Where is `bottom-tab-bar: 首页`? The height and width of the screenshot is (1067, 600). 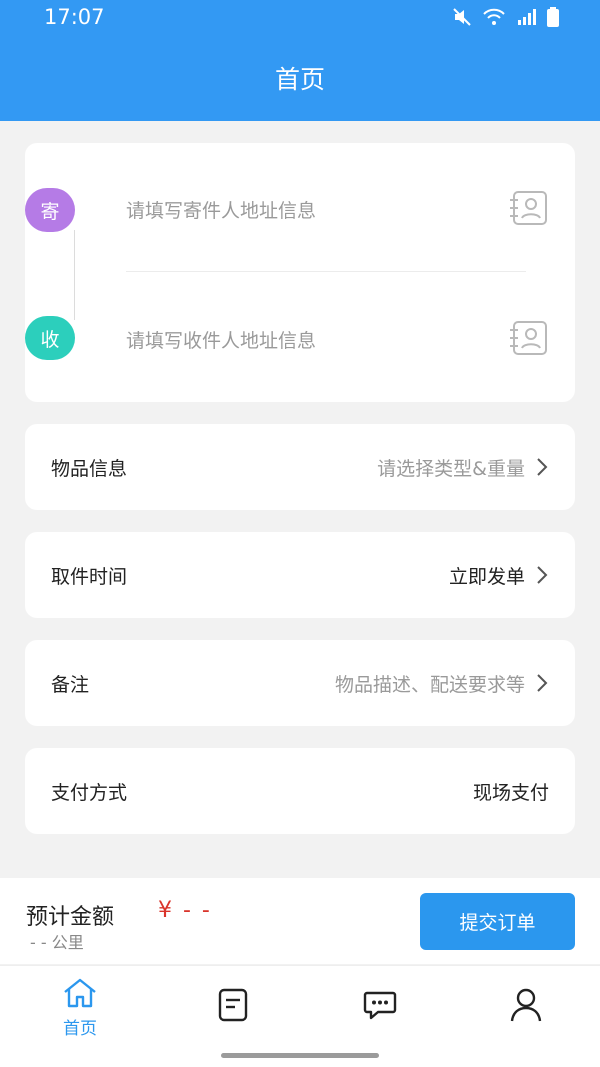
bottom-tab-bar: 首页 is located at coordinates (300, 1016).